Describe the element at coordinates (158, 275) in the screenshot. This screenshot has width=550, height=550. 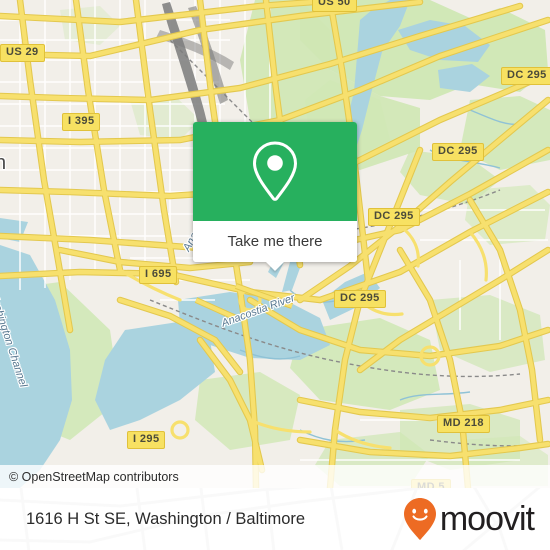
I see `road-shield: I 695` at that location.